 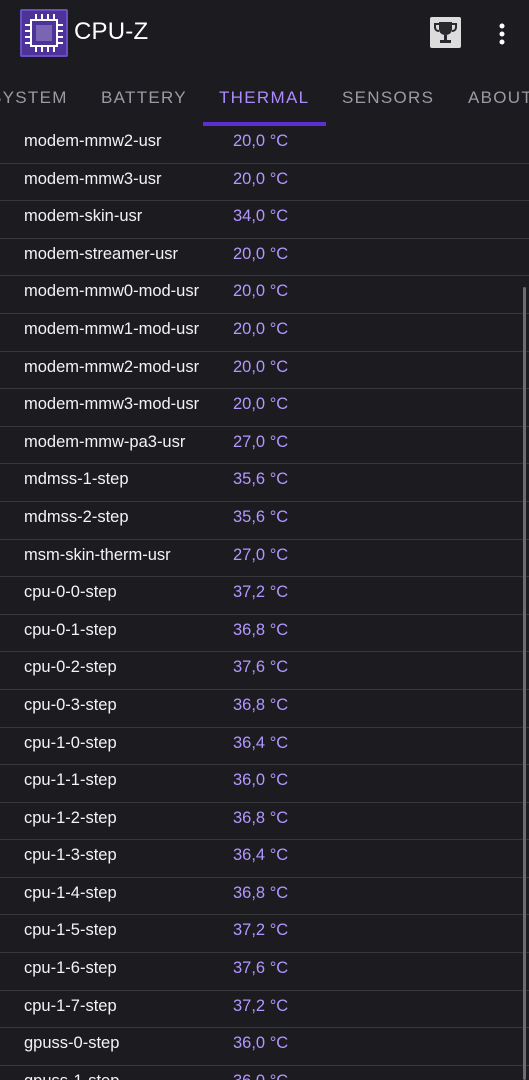 I want to click on overflow-menu-button, so click(x=502, y=33).